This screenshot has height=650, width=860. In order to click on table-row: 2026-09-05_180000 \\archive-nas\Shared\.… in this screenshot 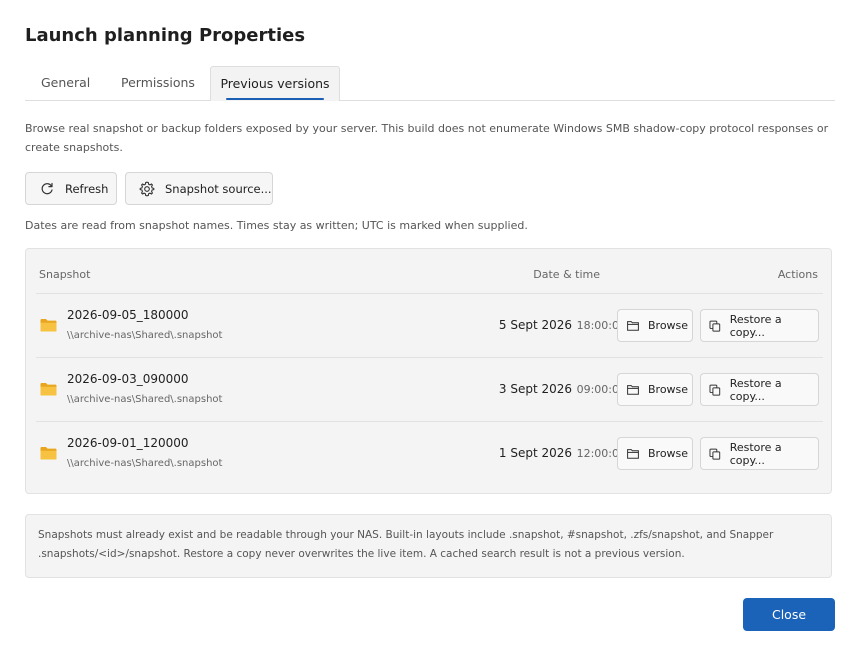, I will do `click(429, 325)`.